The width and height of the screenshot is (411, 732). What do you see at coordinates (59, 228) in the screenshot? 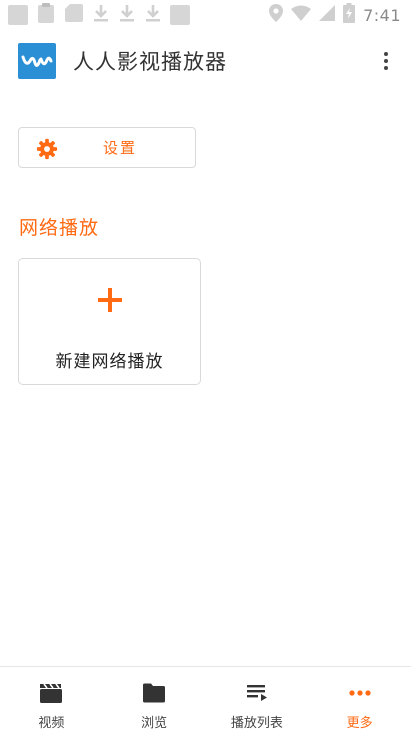
I see `network-section-title: 网络播放` at bounding box center [59, 228].